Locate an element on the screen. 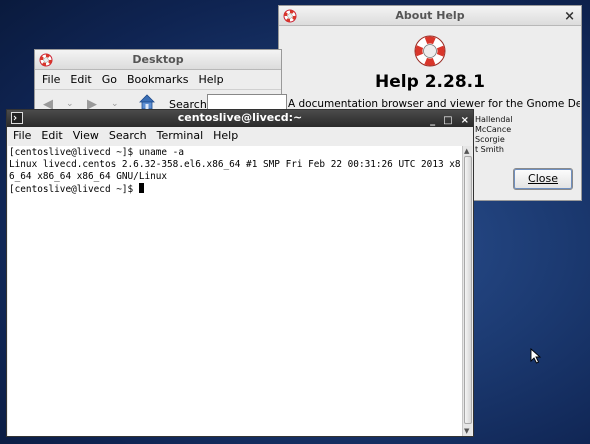 This screenshot has width=590, height=444. desktop-window-title: Desktop is located at coordinates (158, 59).